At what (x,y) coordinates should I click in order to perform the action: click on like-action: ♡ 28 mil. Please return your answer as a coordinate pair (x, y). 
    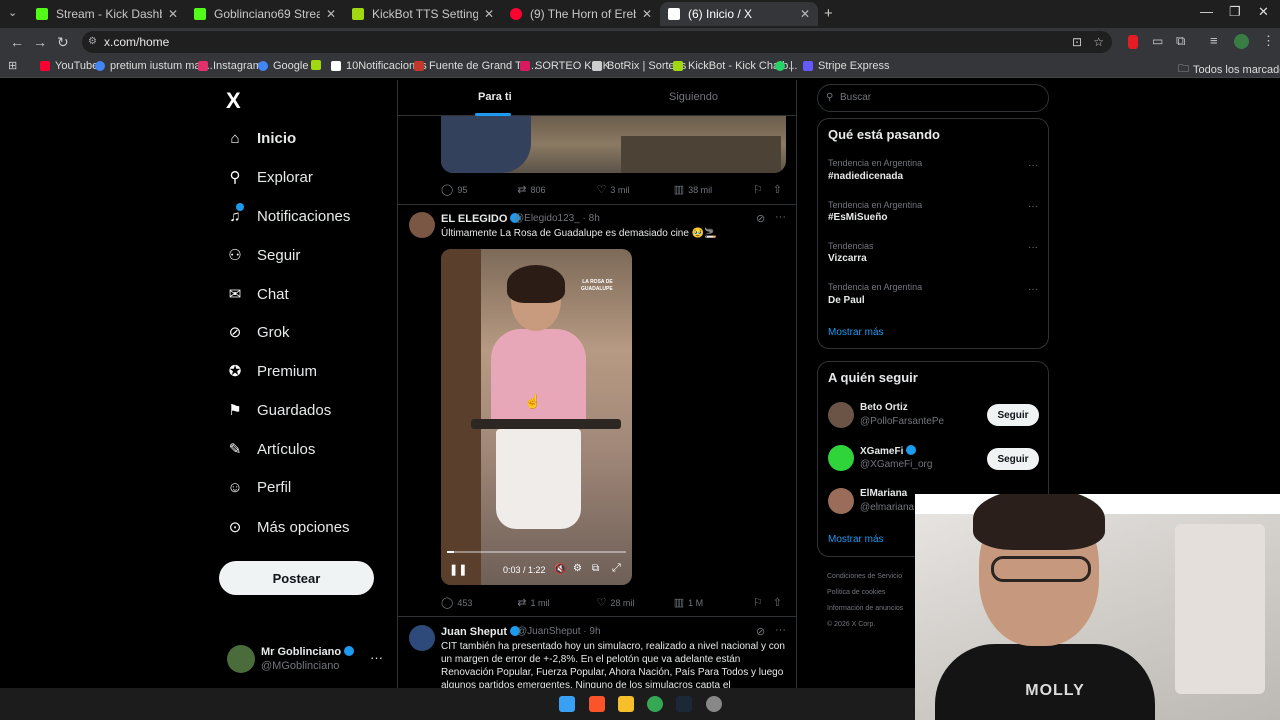
    Looking at the image, I should click on (635, 602).